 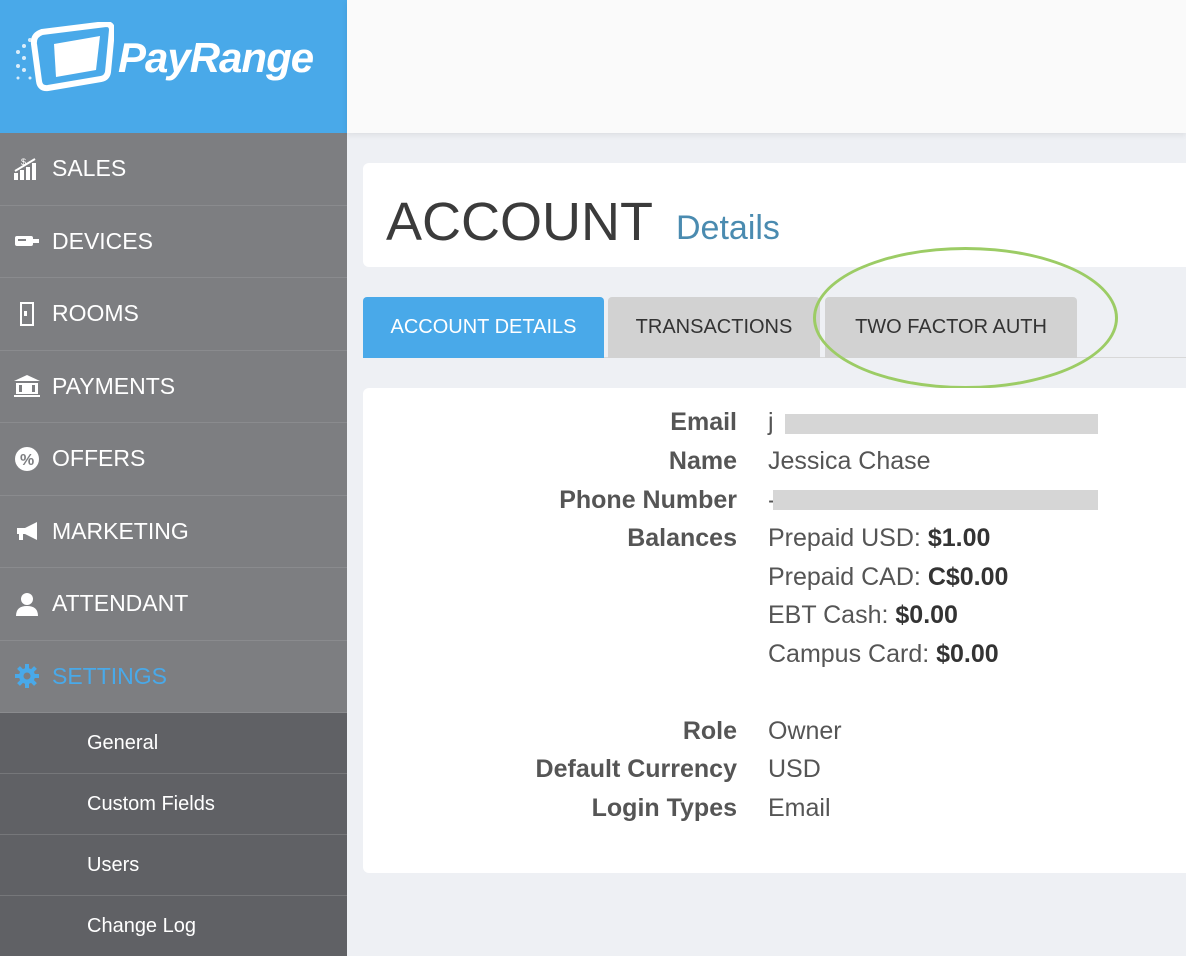 I want to click on sales-chart-icon: $, so click(x=27, y=169).